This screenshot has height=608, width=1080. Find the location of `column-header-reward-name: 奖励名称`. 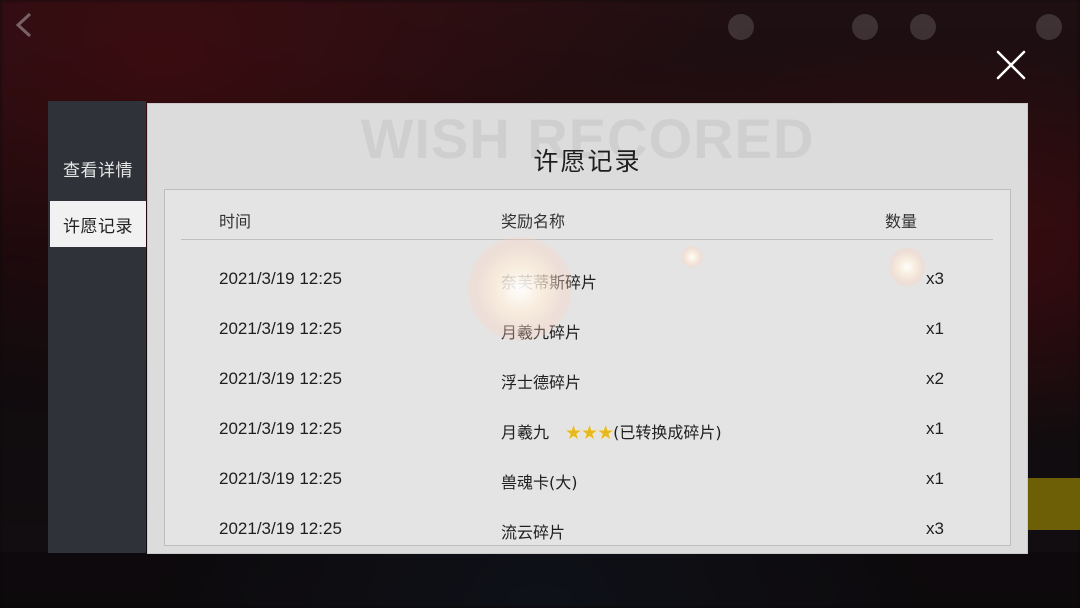

column-header-reward-name: 奖励名称 is located at coordinates (533, 221).